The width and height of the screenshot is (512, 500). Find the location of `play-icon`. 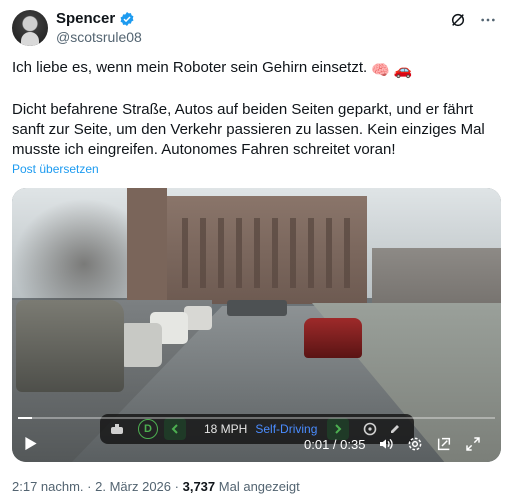

play-icon is located at coordinates (31, 443).